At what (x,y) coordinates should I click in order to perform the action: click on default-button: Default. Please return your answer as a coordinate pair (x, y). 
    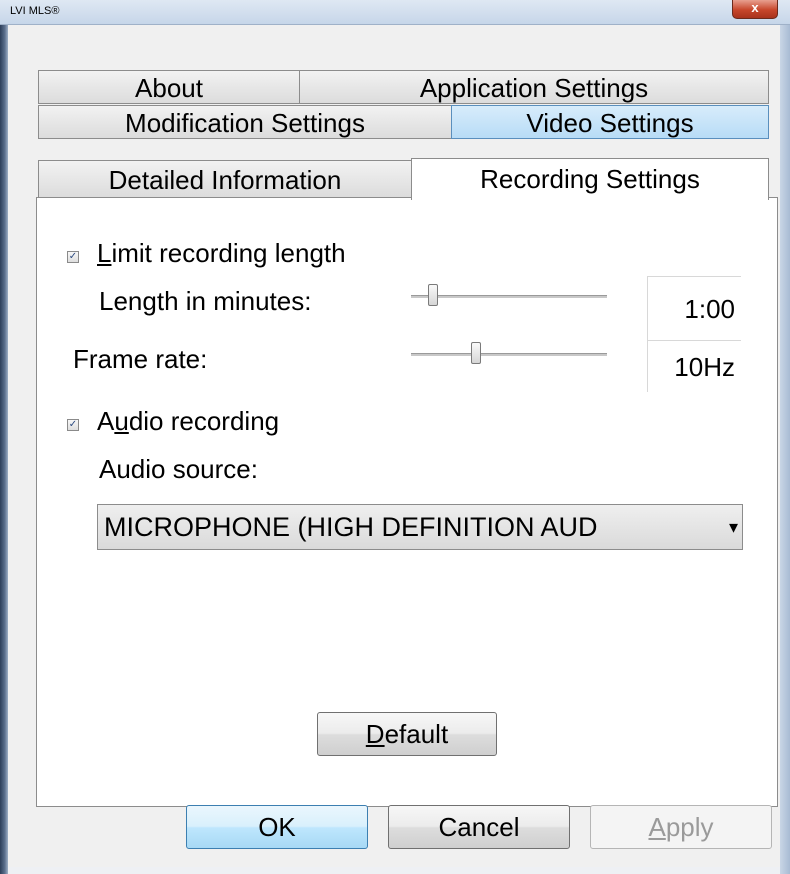
    Looking at the image, I should click on (407, 734).